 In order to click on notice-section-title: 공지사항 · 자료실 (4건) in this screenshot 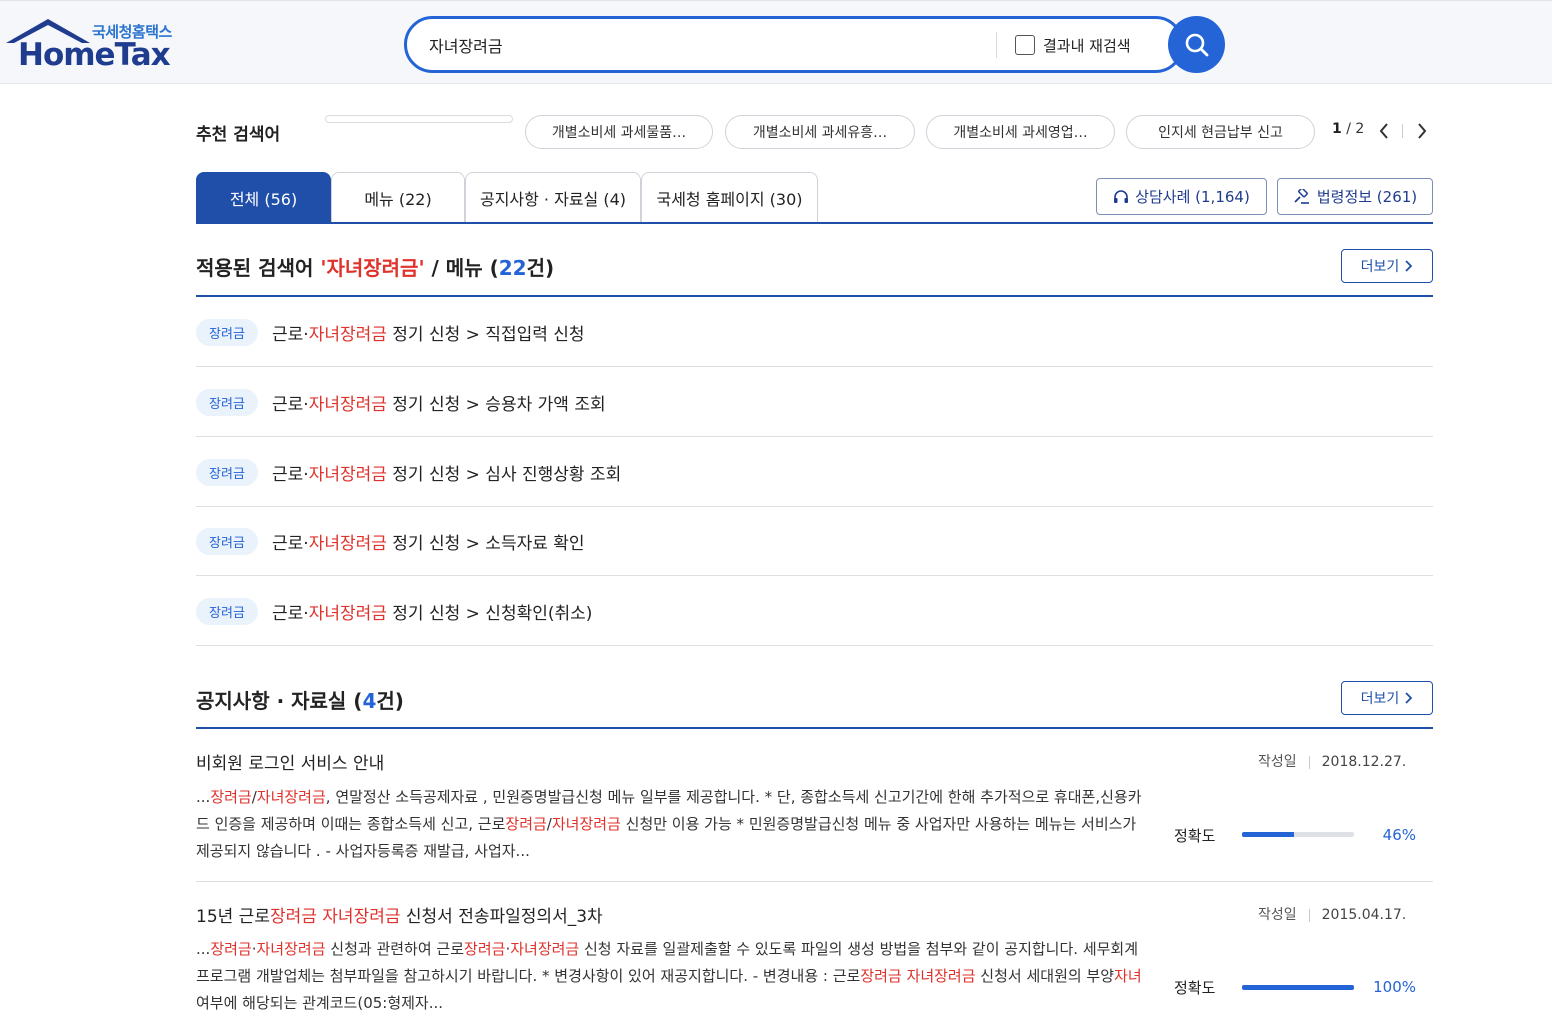, I will do `click(300, 699)`.